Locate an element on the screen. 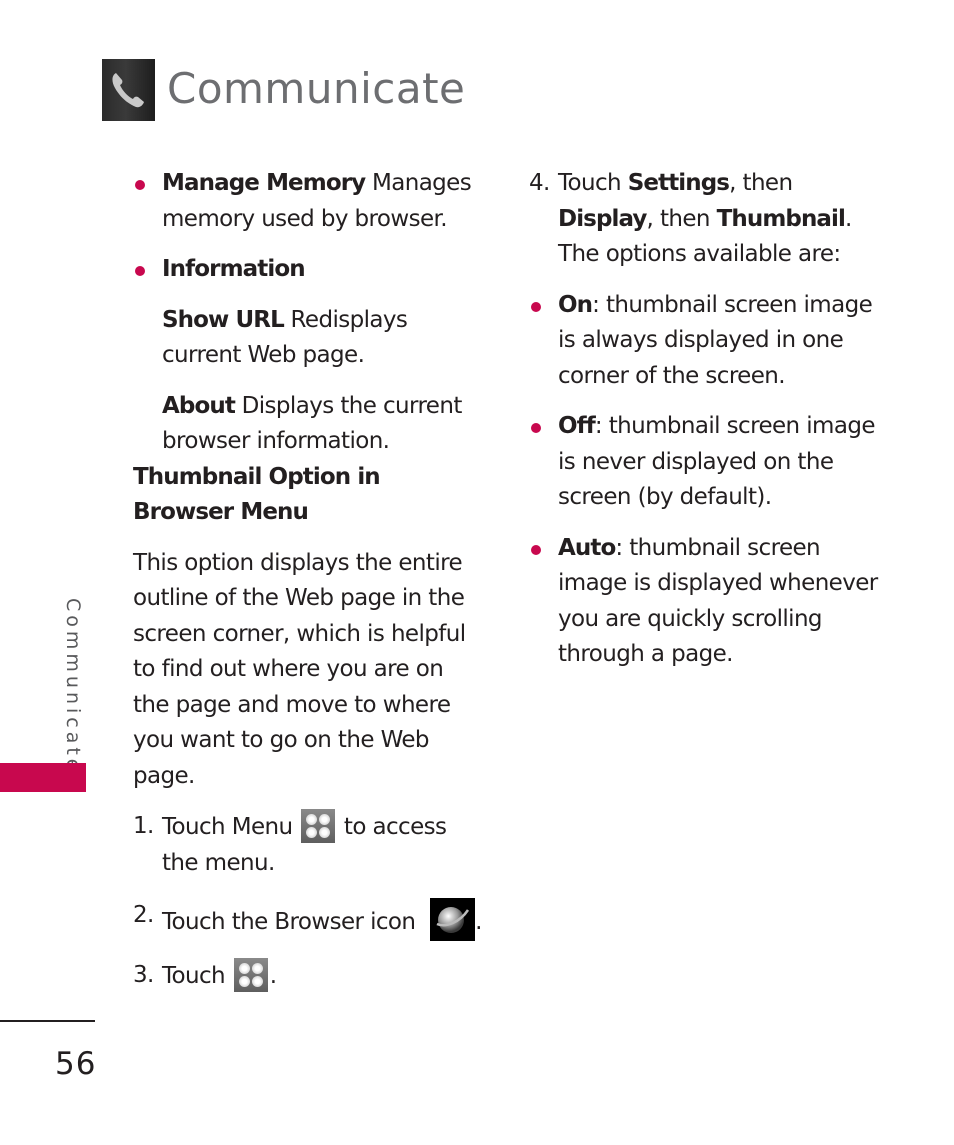  option-information: Information is located at coordinates (308, 270).